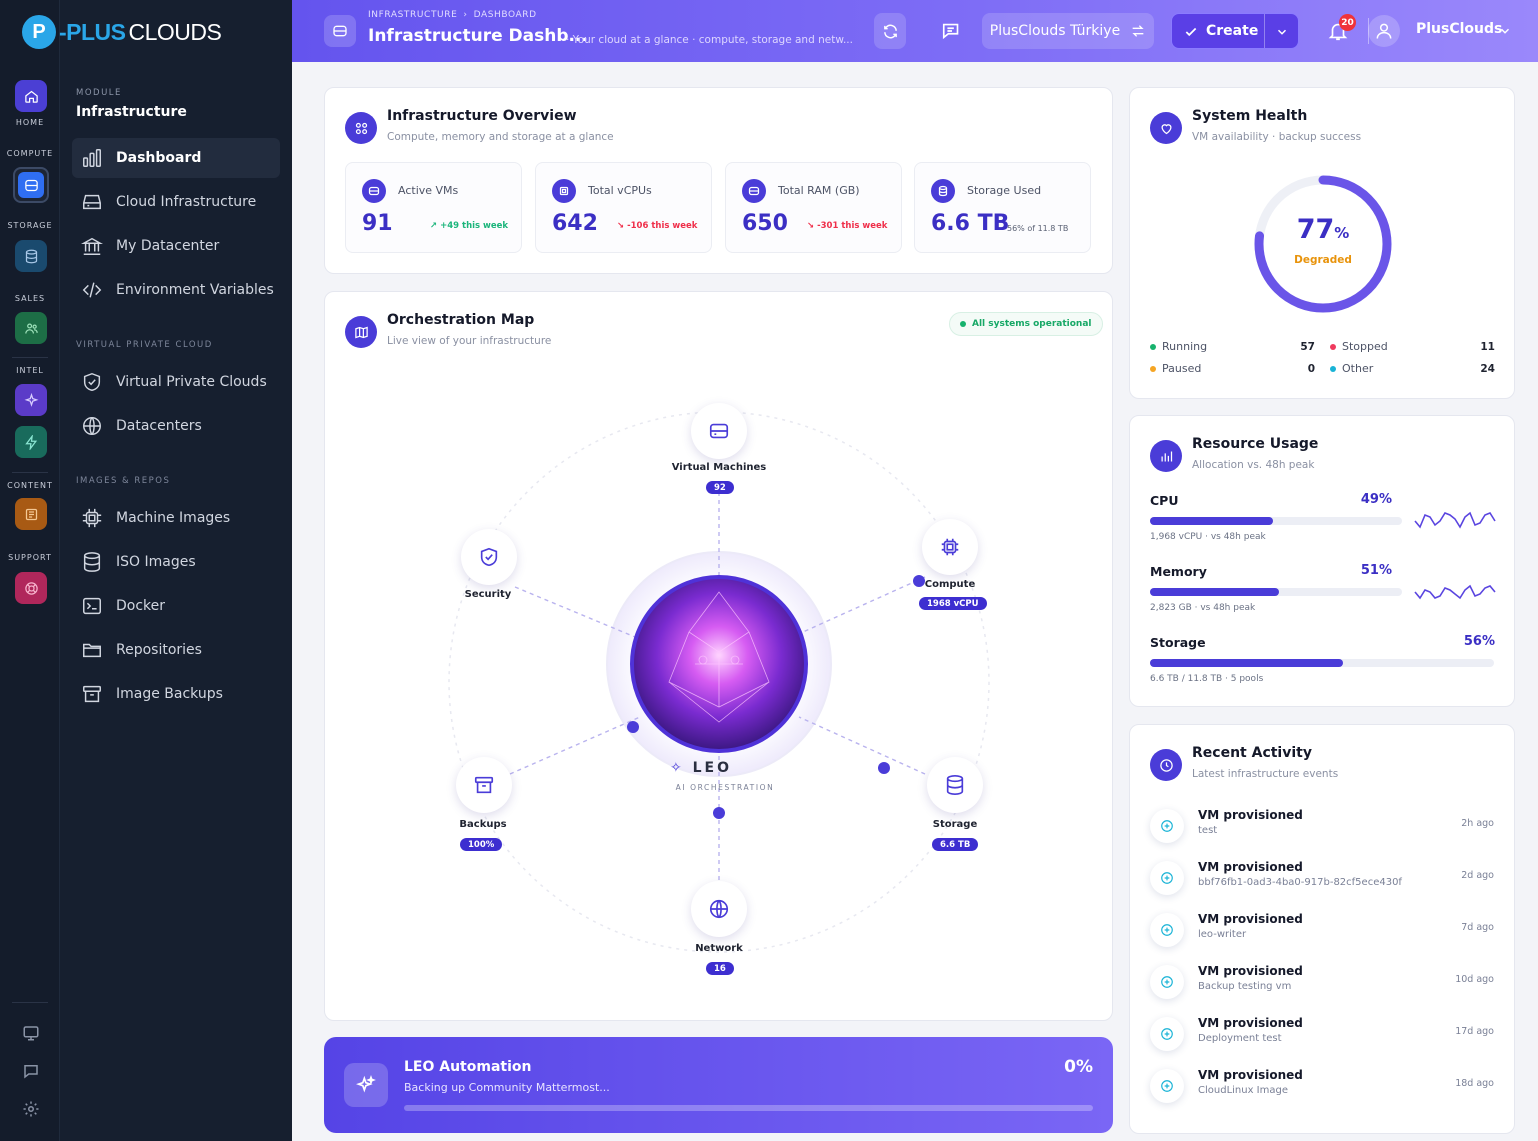 This screenshot has width=1538, height=1141. What do you see at coordinates (1359, 346) in the screenshot?
I see `legend-stopped: Stopped` at bounding box center [1359, 346].